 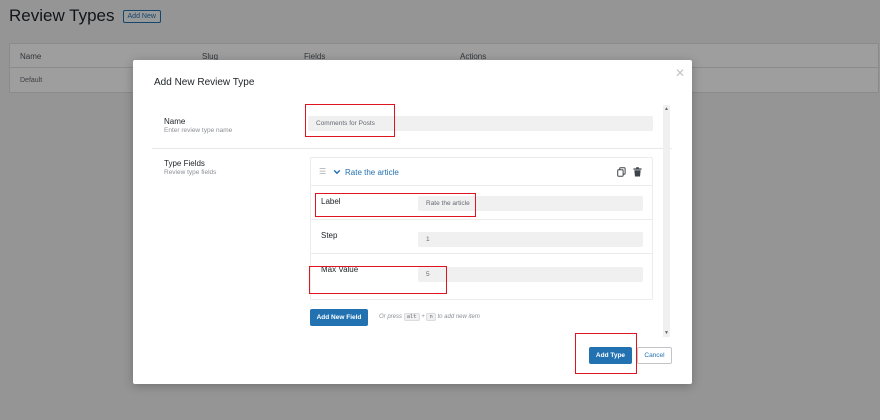 What do you see at coordinates (530, 239) in the screenshot?
I see `step-field-input: 1` at bounding box center [530, 239].